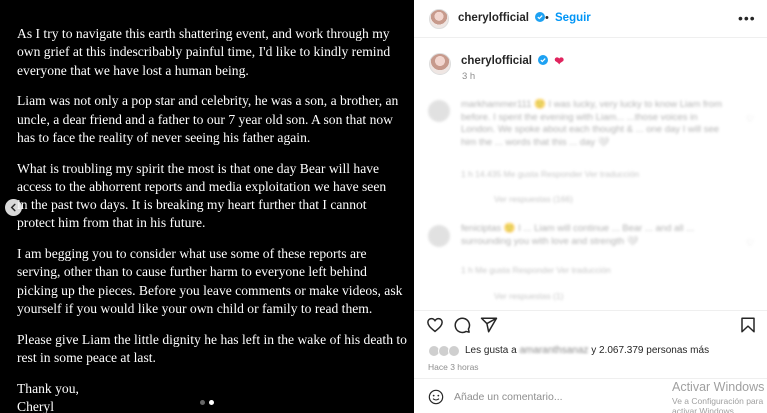  I want to click on caption-username-text: cherylofficial, so click(496, 61).